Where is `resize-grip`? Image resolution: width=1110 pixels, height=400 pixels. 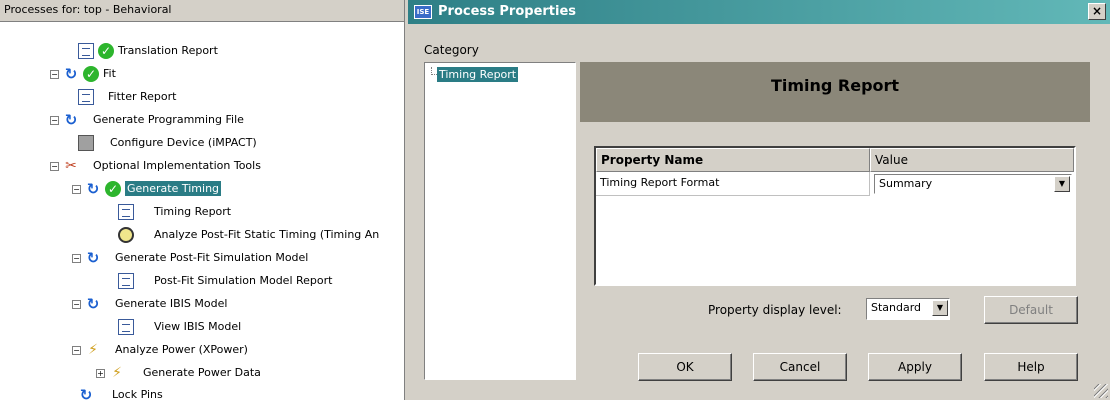 resize-grip is located at coordinates (1101, 391).